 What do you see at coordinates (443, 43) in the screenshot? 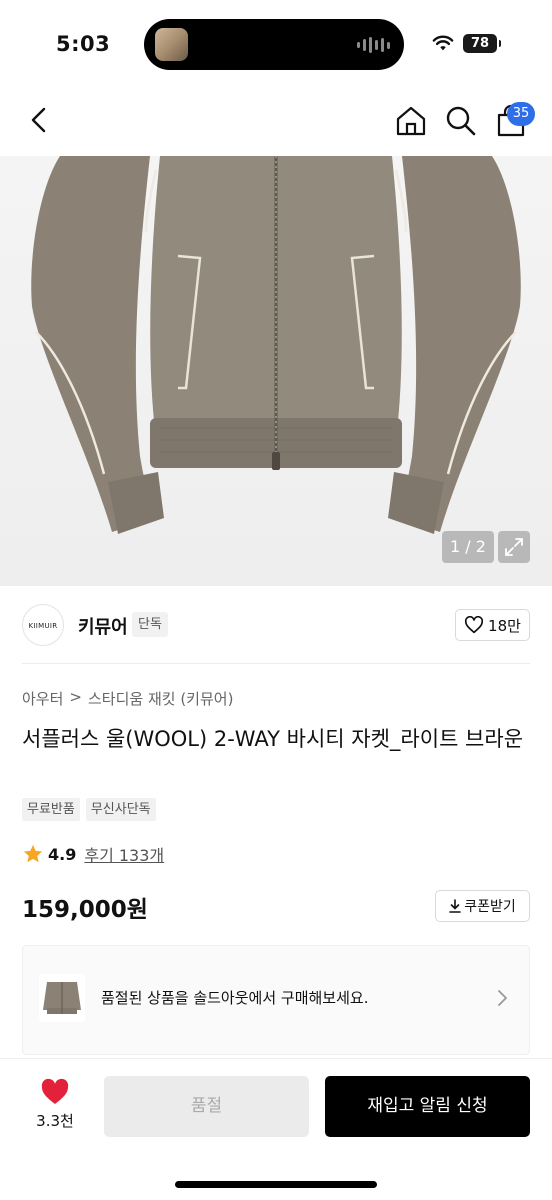
I see `wifi-icon` at bounding box center [443, 43].